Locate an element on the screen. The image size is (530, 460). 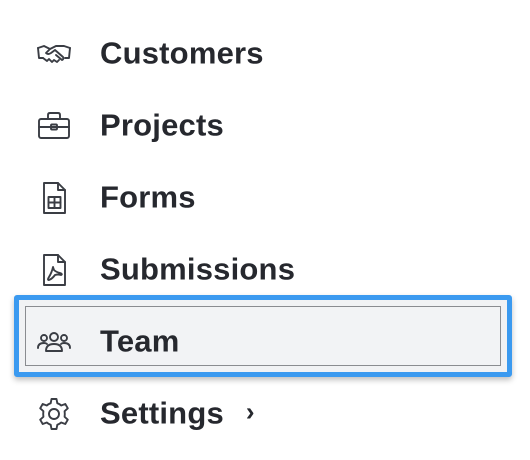
chevron-right-icon: › is located at coordinates (250, 411).